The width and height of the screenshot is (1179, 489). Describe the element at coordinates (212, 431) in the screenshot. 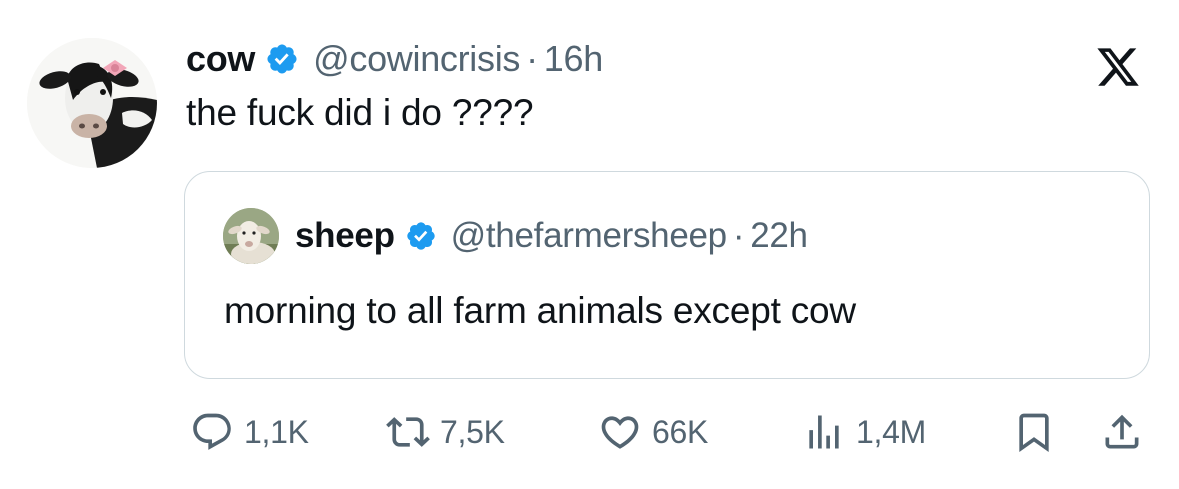

I see `reply-icon` at that location.